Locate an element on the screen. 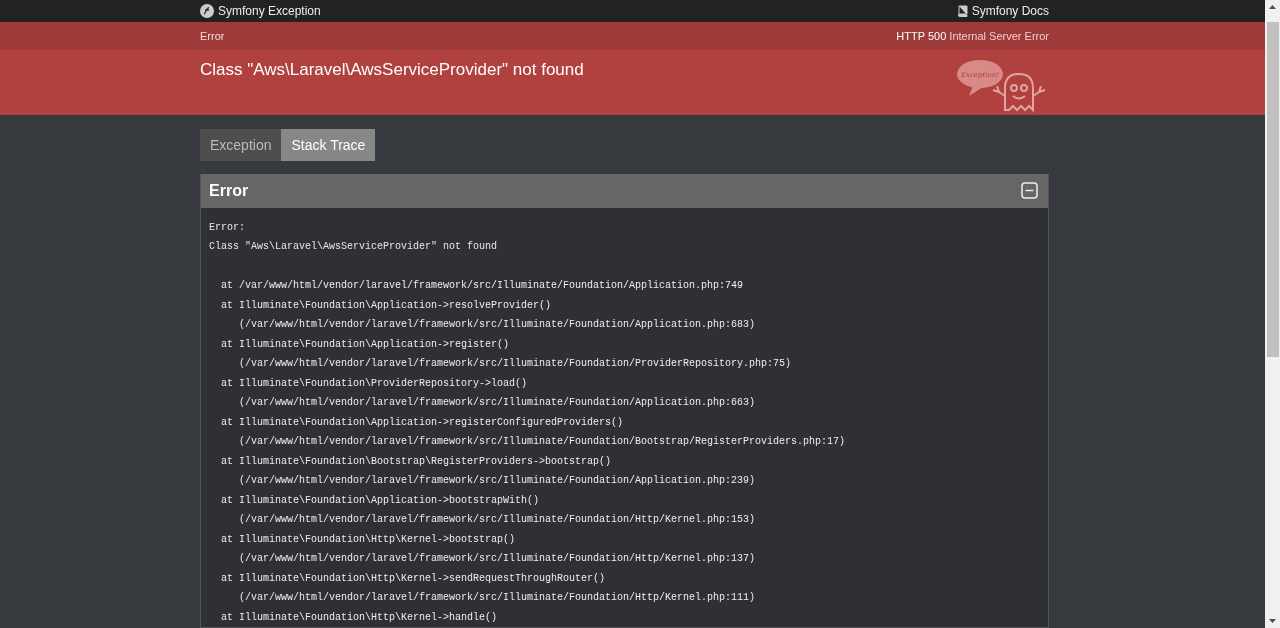  trace-file-path: (/var/www/html/vendor/laravel/framework/src/Illuminate/Foundation/Http/Kernel.php:153) is located at coordinates (497, 520).